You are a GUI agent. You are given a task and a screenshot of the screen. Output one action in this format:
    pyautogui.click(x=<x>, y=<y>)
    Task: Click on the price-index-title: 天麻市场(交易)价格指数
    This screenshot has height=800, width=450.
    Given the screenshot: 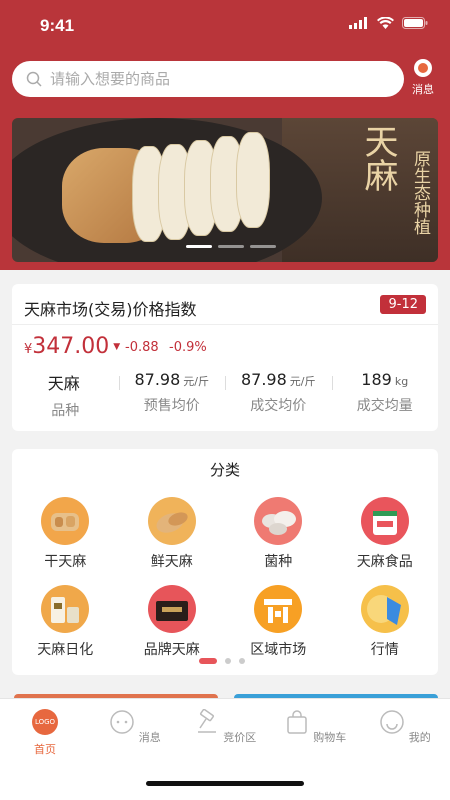 What is the action you would take?
    pyautogui.click(x=110, y=309)
    